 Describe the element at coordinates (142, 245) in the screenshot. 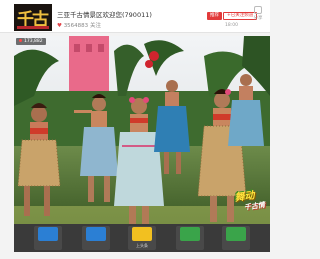

I see `gift-label: 上头条` at that location.